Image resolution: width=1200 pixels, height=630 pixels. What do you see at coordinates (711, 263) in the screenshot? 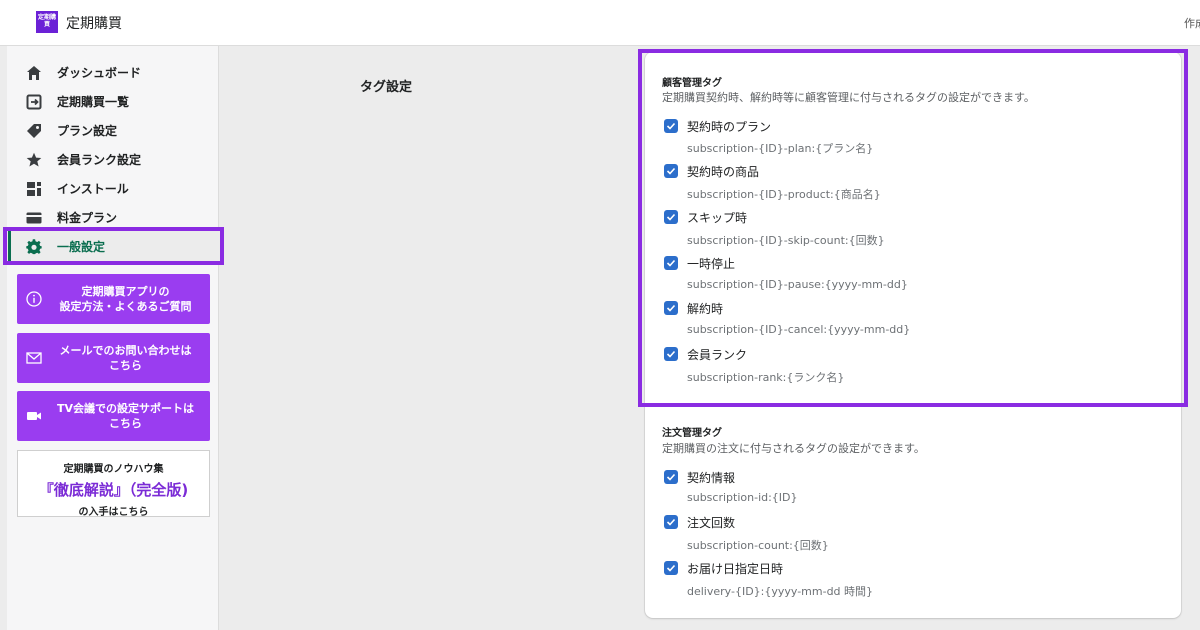
I see `checkbox-label: 一時停止` at bounding box center [711, 263].